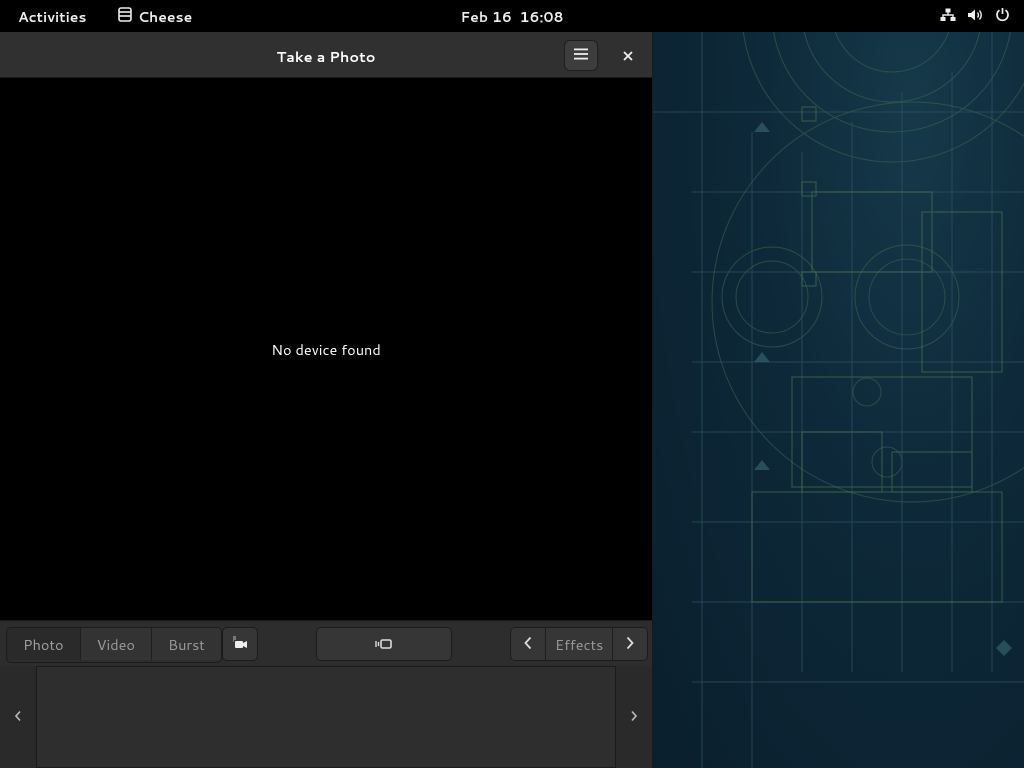 The height and width of the screenshot is (768, 1024). Describe the element at coordinates (44, 644) in the screenshot. I see `mode-photo-button: Photo` at that location.